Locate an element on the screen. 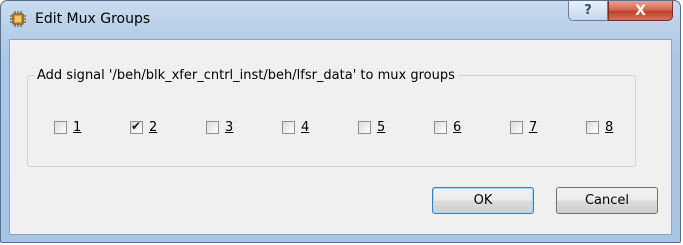 The image size is (683, 245). mux-group-checkbox-2: ✔ 2 is located at coordinates (143, 127).